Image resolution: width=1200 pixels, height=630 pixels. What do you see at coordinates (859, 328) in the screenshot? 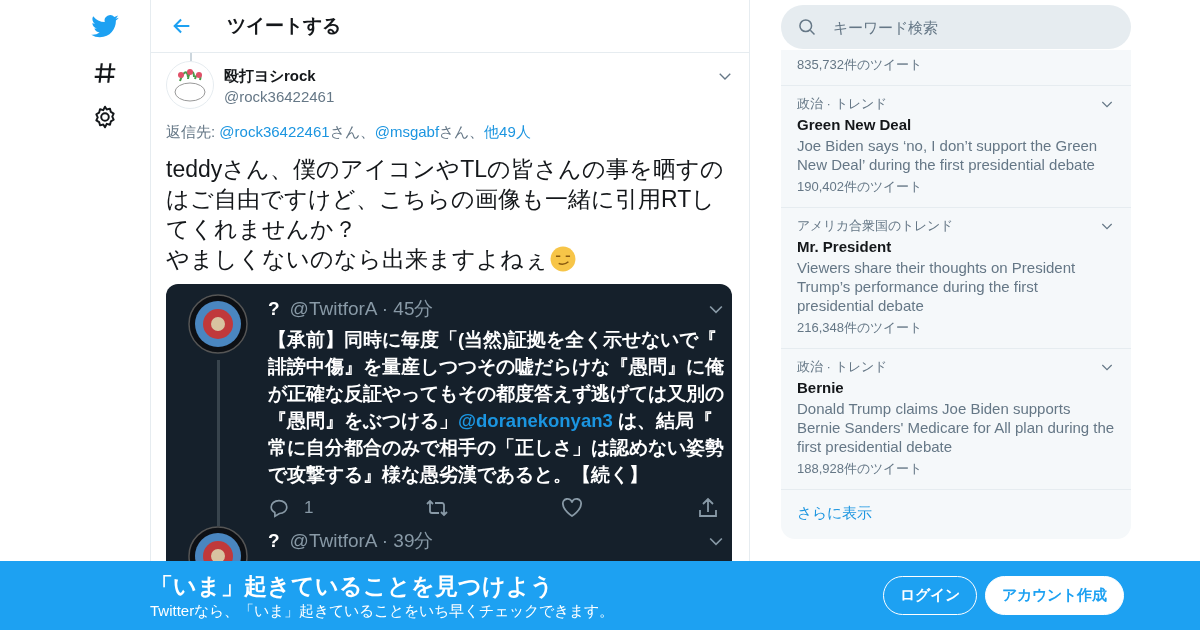
I see `trend-tweet-count: 216,348件のツイート` at bounding box center [859, 328].